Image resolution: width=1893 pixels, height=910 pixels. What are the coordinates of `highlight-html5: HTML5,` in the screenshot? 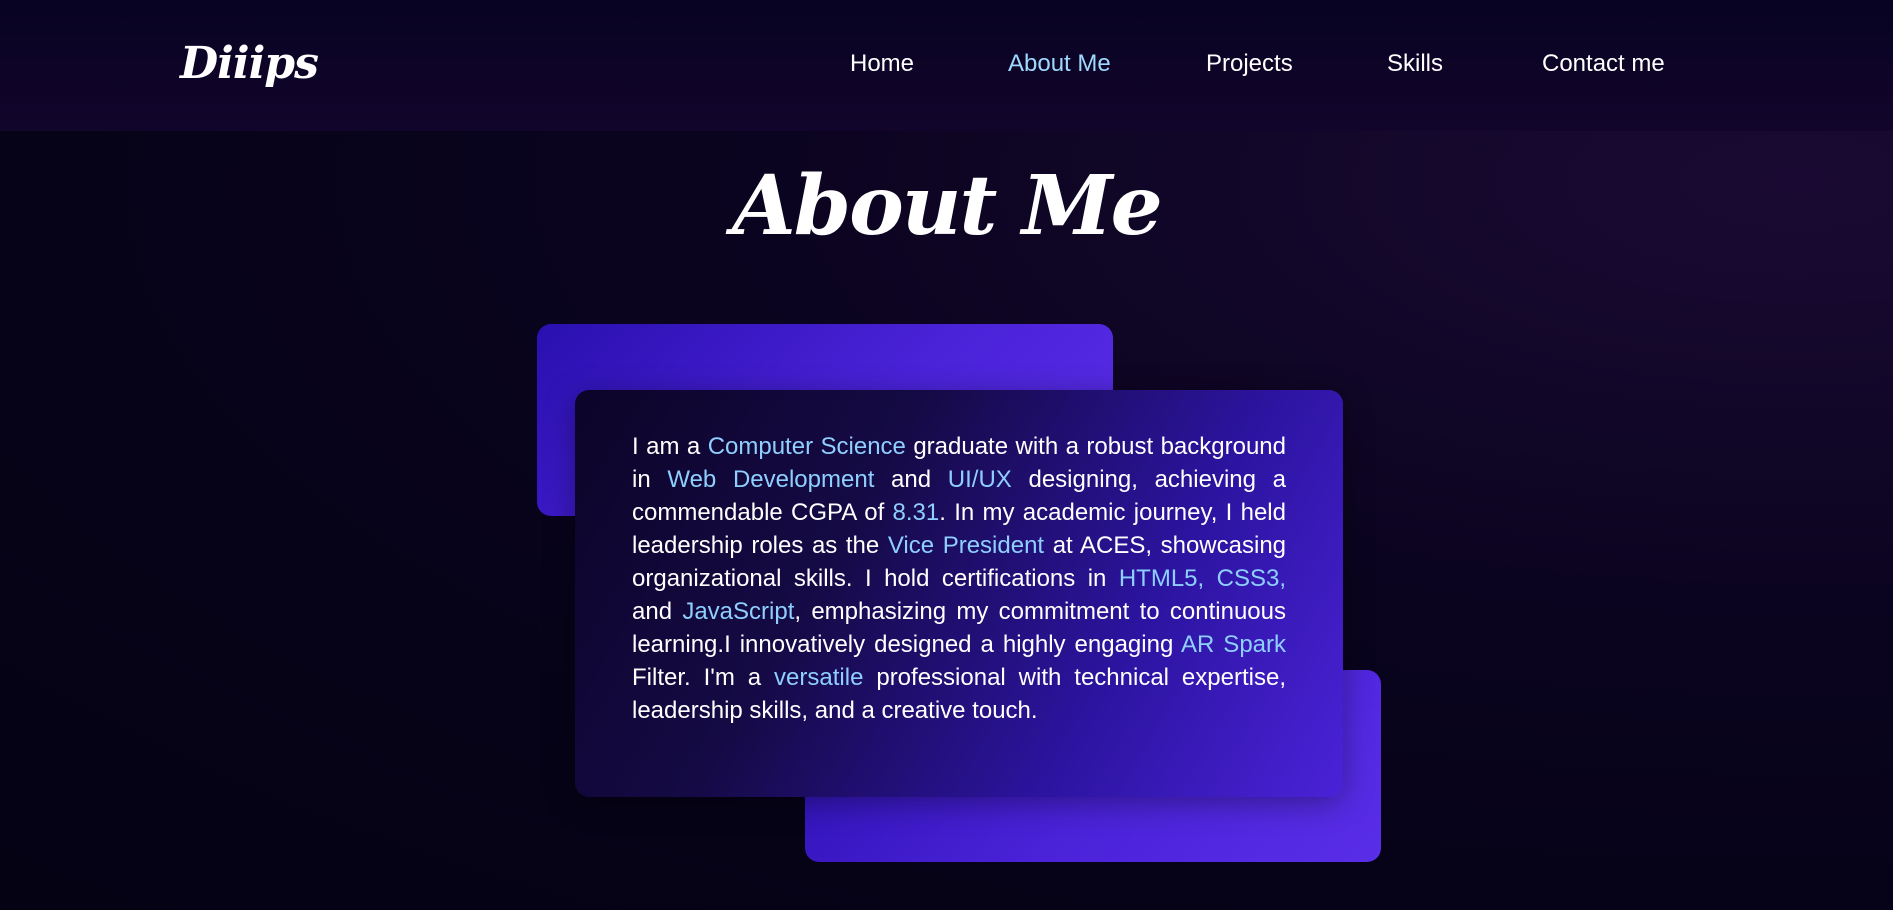 It's located at (1161, 578).